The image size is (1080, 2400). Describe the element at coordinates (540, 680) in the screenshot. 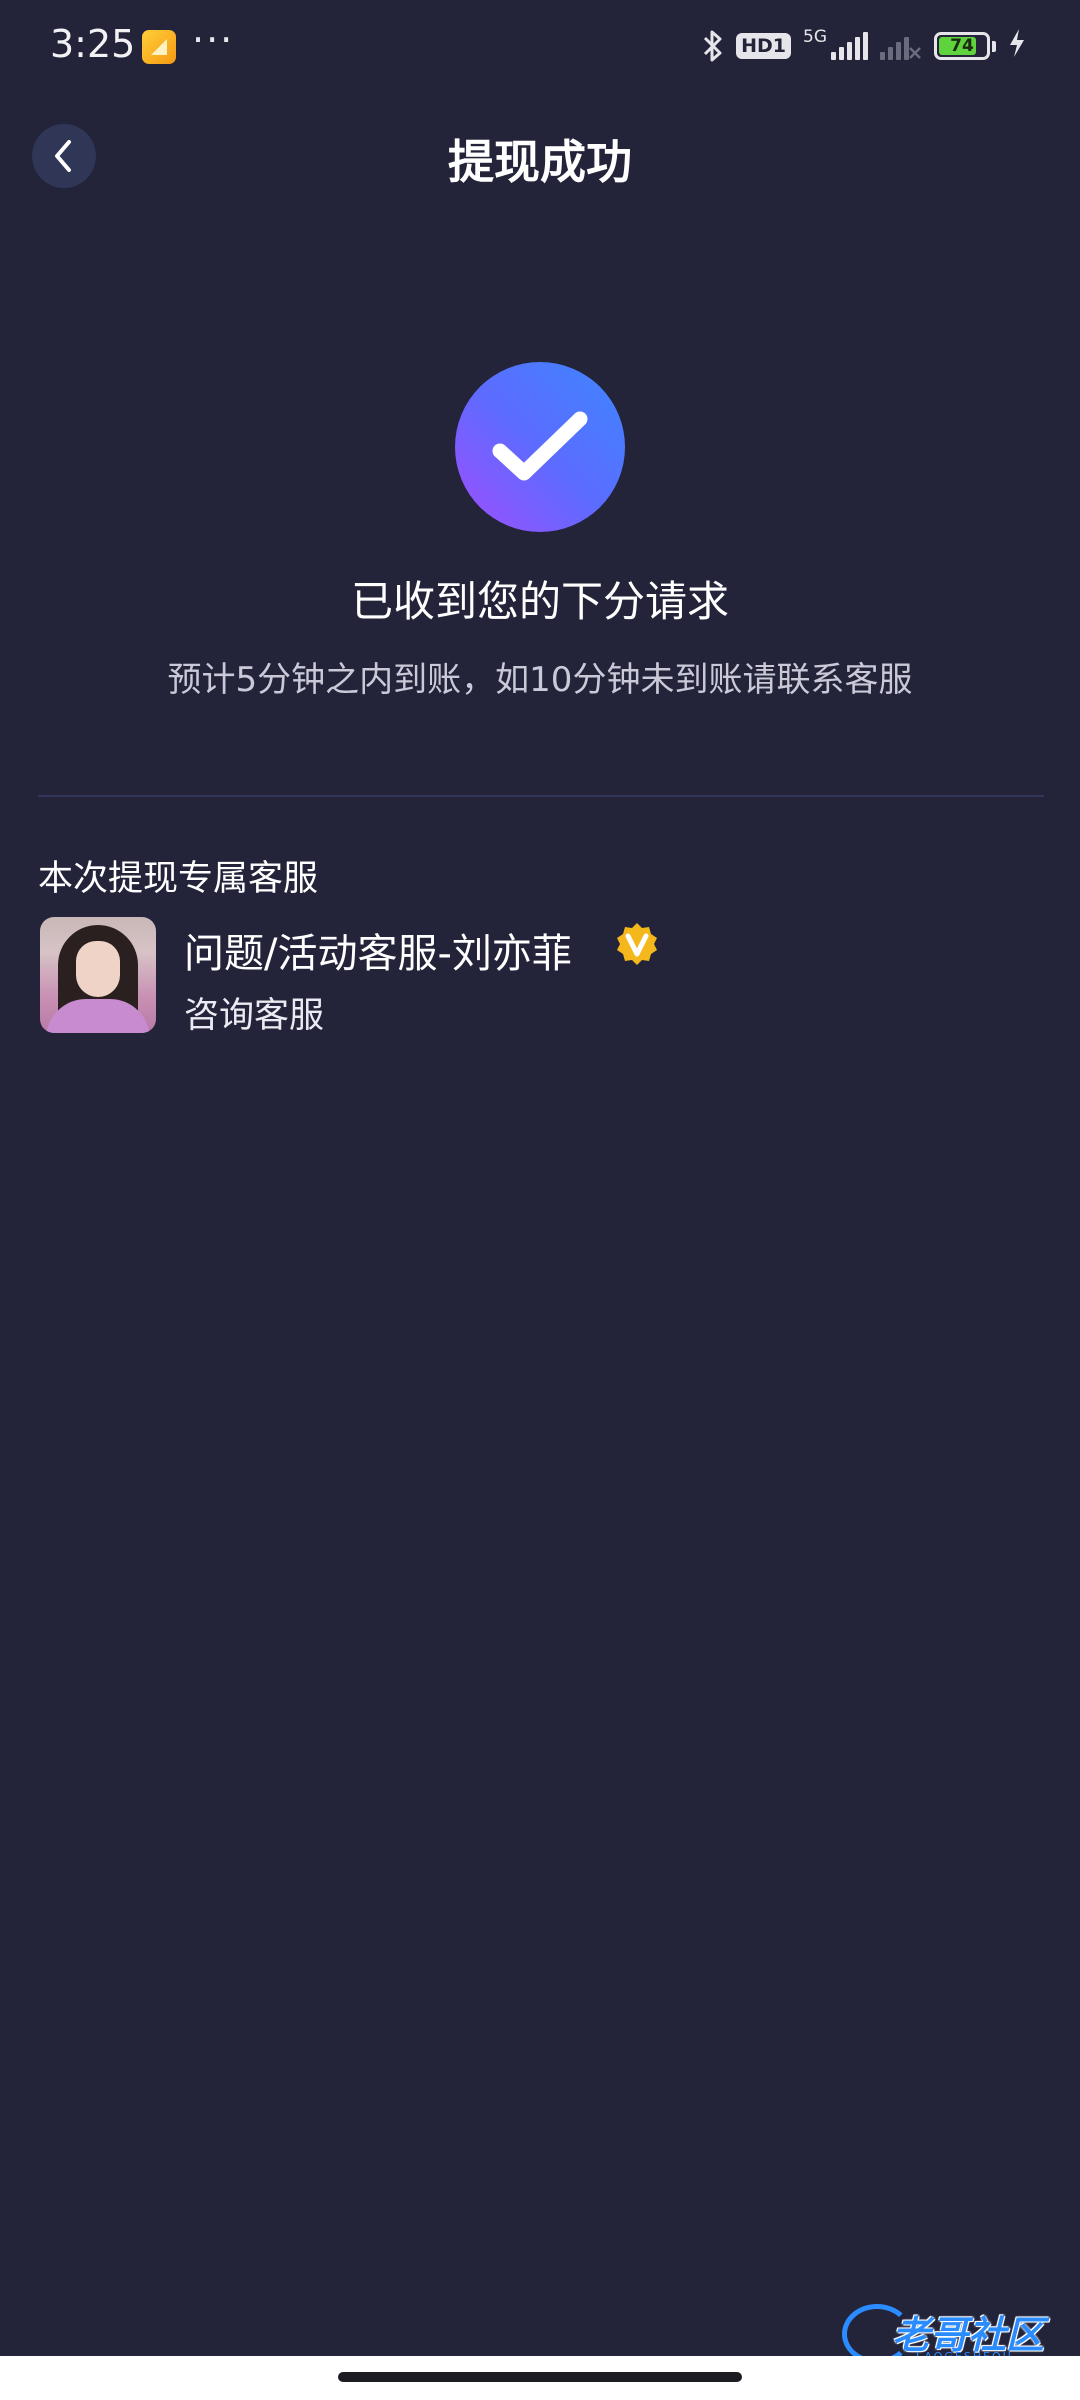

I see `success-subtitle: 预计5分钟之内到账，如10分钟未到账请联系客服` at that location.